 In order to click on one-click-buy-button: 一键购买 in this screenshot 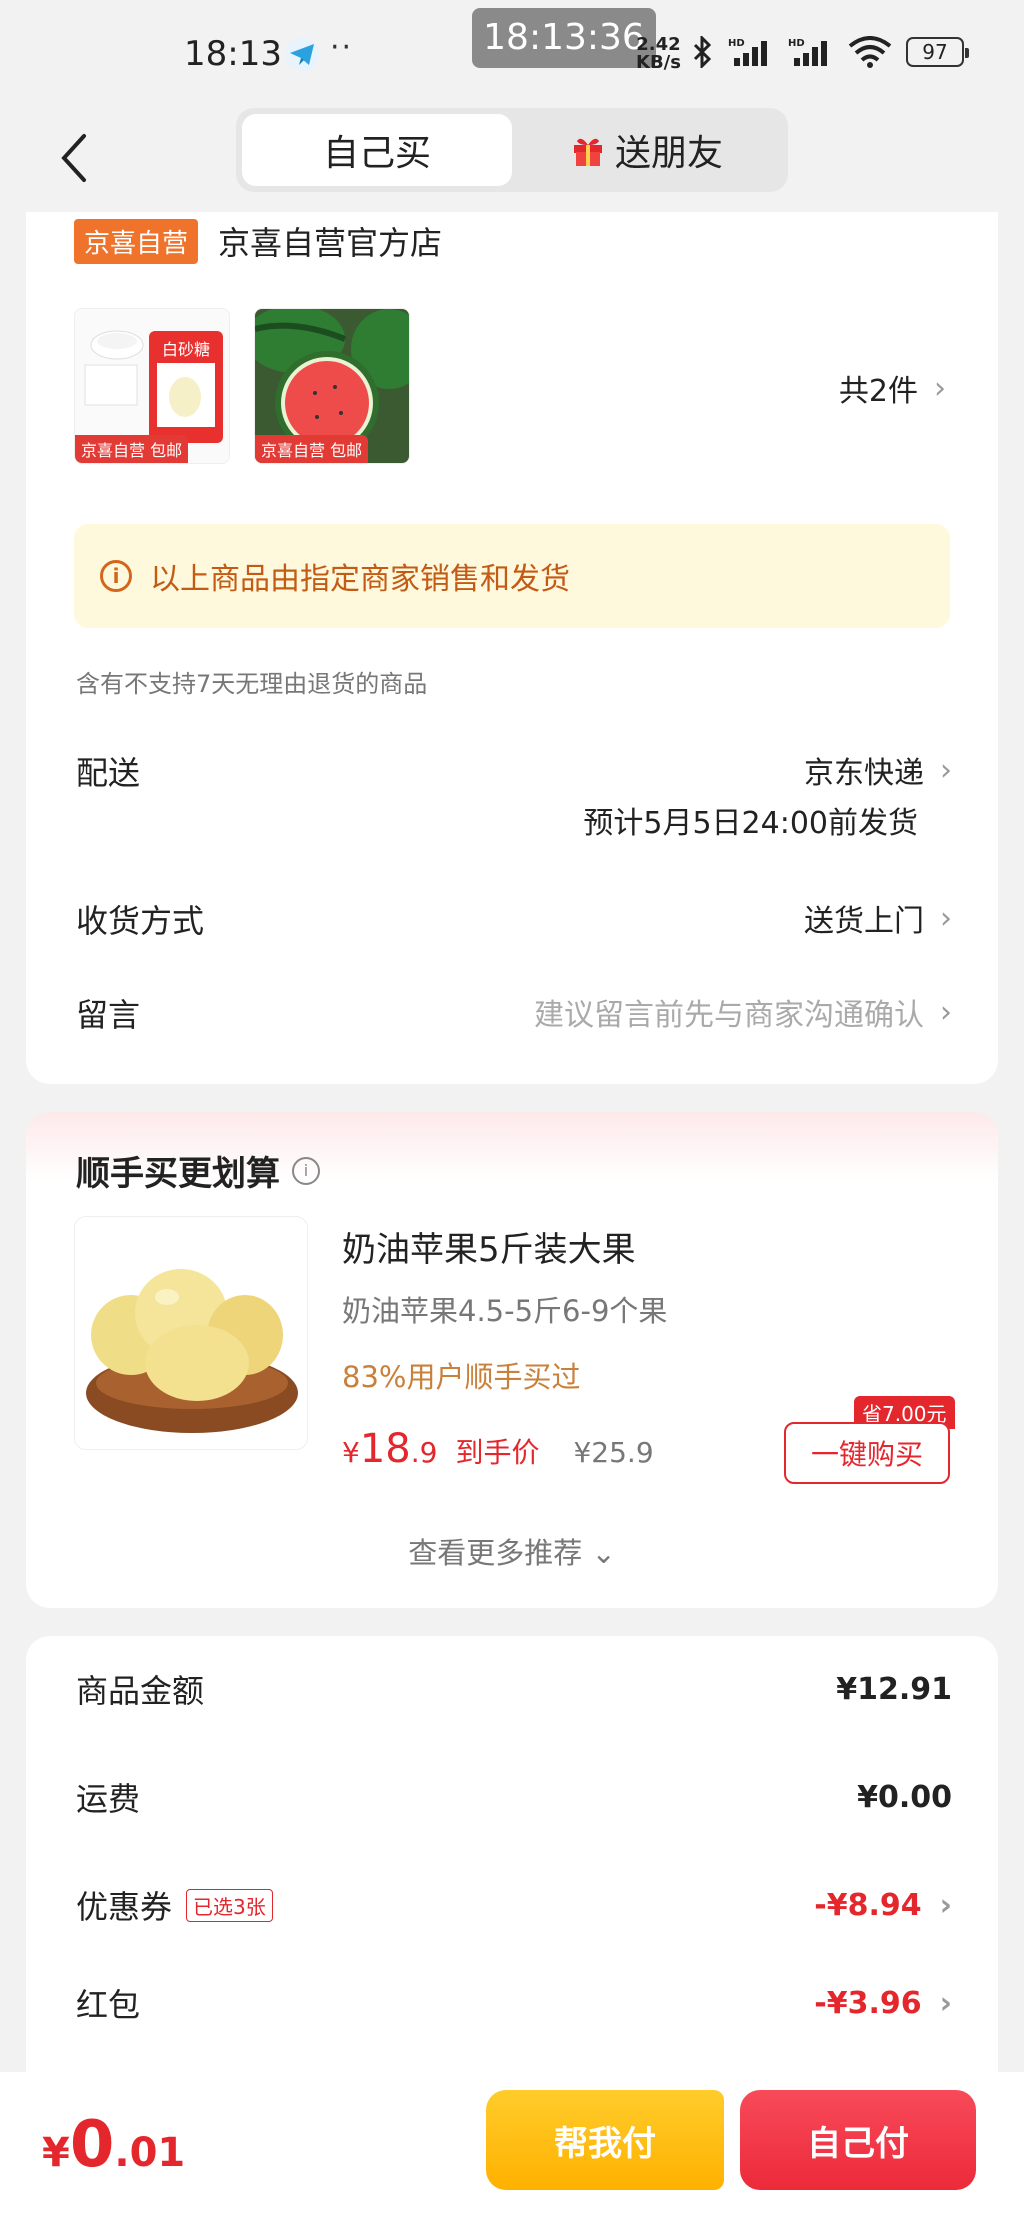, I will do `click(867, 1453)`.